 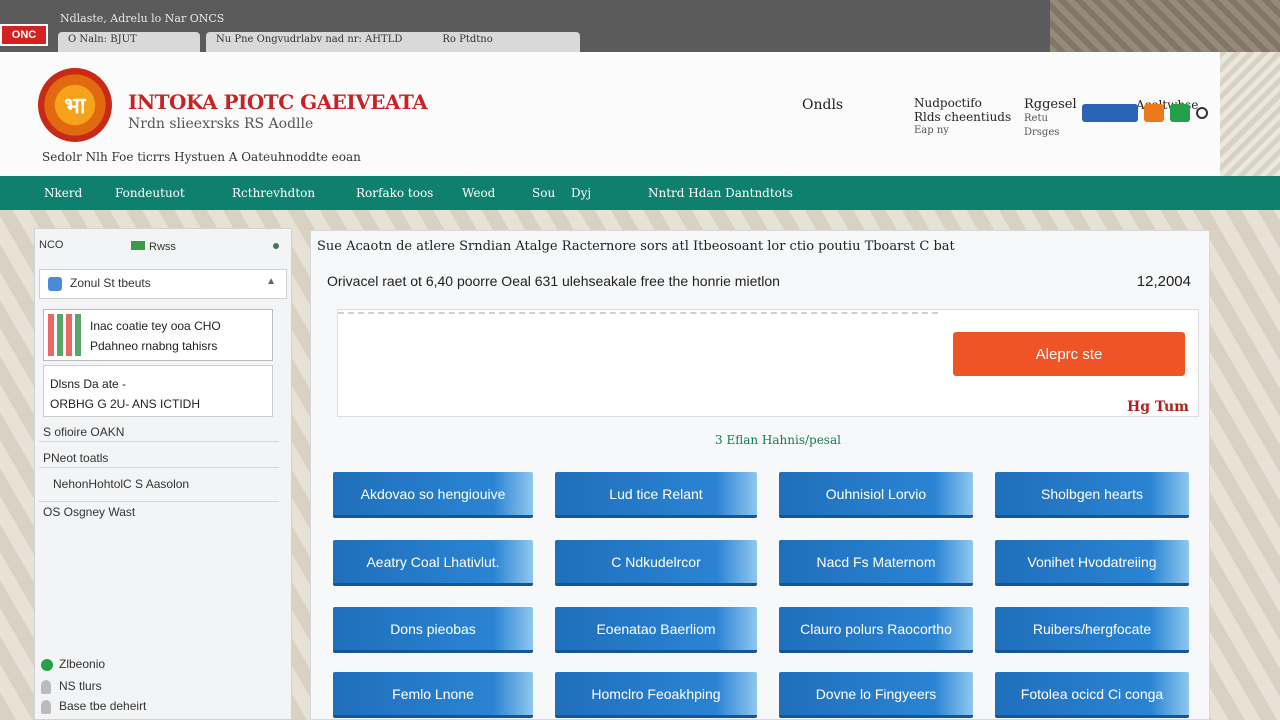 I want to click on nav-item-6: Sou, so click(x=543, y=193).